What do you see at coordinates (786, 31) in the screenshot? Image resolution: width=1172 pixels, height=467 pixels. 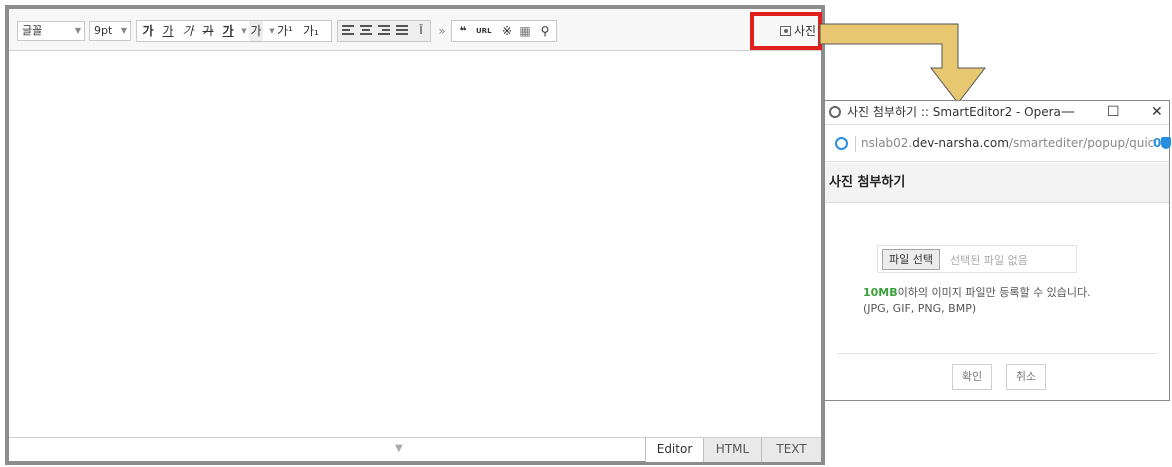 I see `photo-button-highlight` at bounding box center [786, 31].